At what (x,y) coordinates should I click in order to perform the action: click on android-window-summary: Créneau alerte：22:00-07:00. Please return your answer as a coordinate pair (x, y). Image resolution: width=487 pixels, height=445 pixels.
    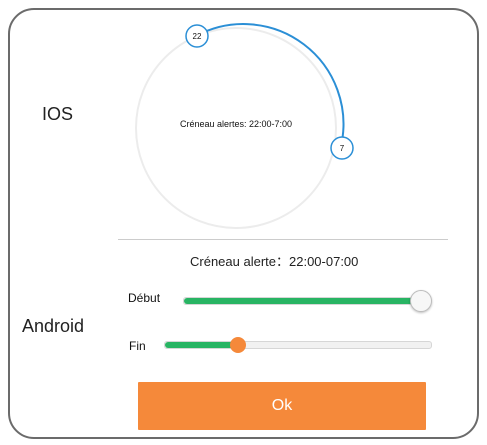
    Looking at the image, I should click on (274, 261).